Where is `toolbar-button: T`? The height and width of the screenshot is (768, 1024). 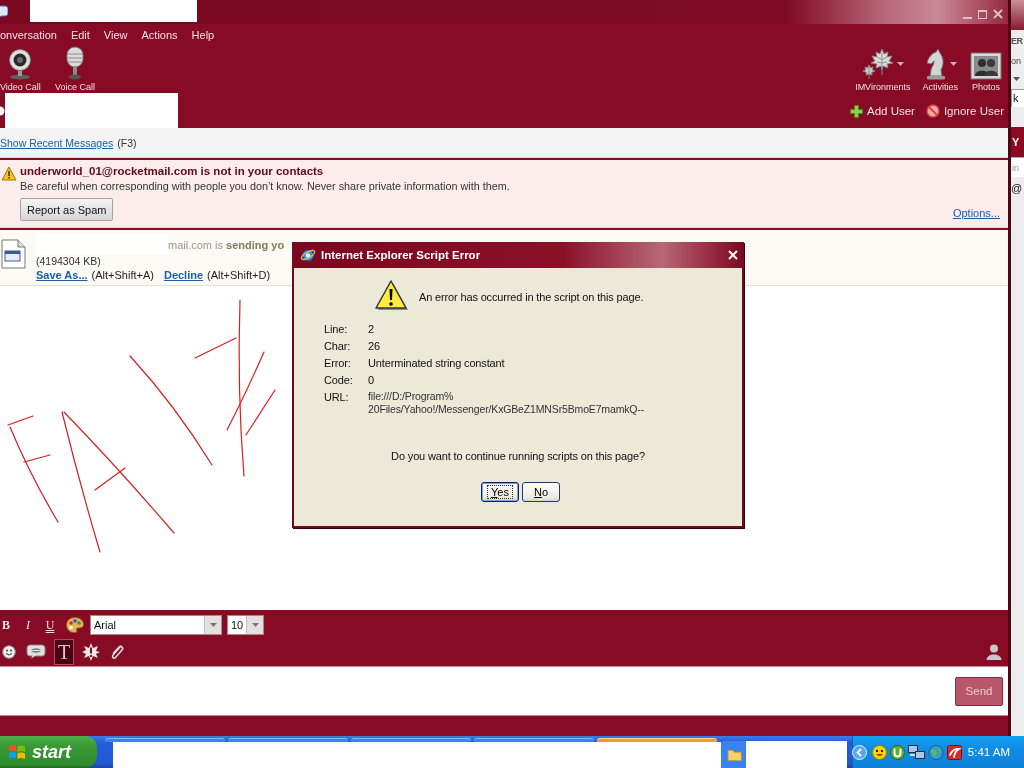 toolbar-button: T is located at coordinates (64, 652).